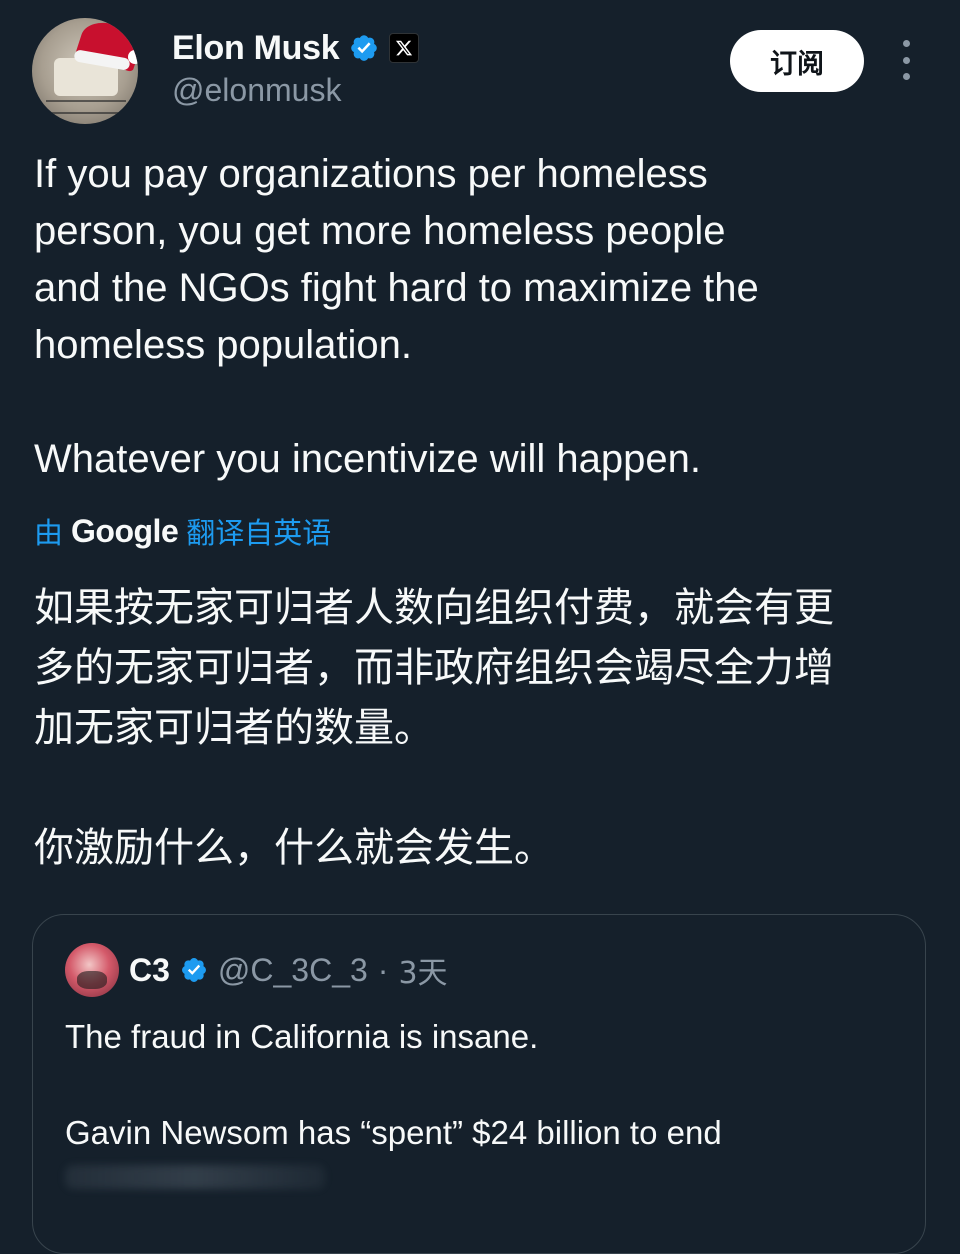 This screenshot has height=1254, width=960. I want to click on tweet-header: Elon Musk @elonmusk 订阅, so click(480, 65).